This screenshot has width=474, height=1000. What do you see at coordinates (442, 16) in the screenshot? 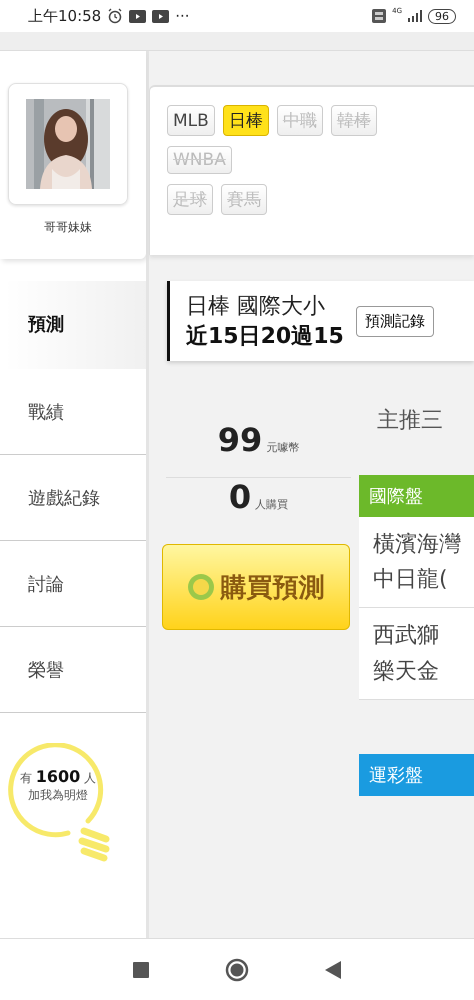
I see `battery-level: 96` at bounding box center [442, 16].